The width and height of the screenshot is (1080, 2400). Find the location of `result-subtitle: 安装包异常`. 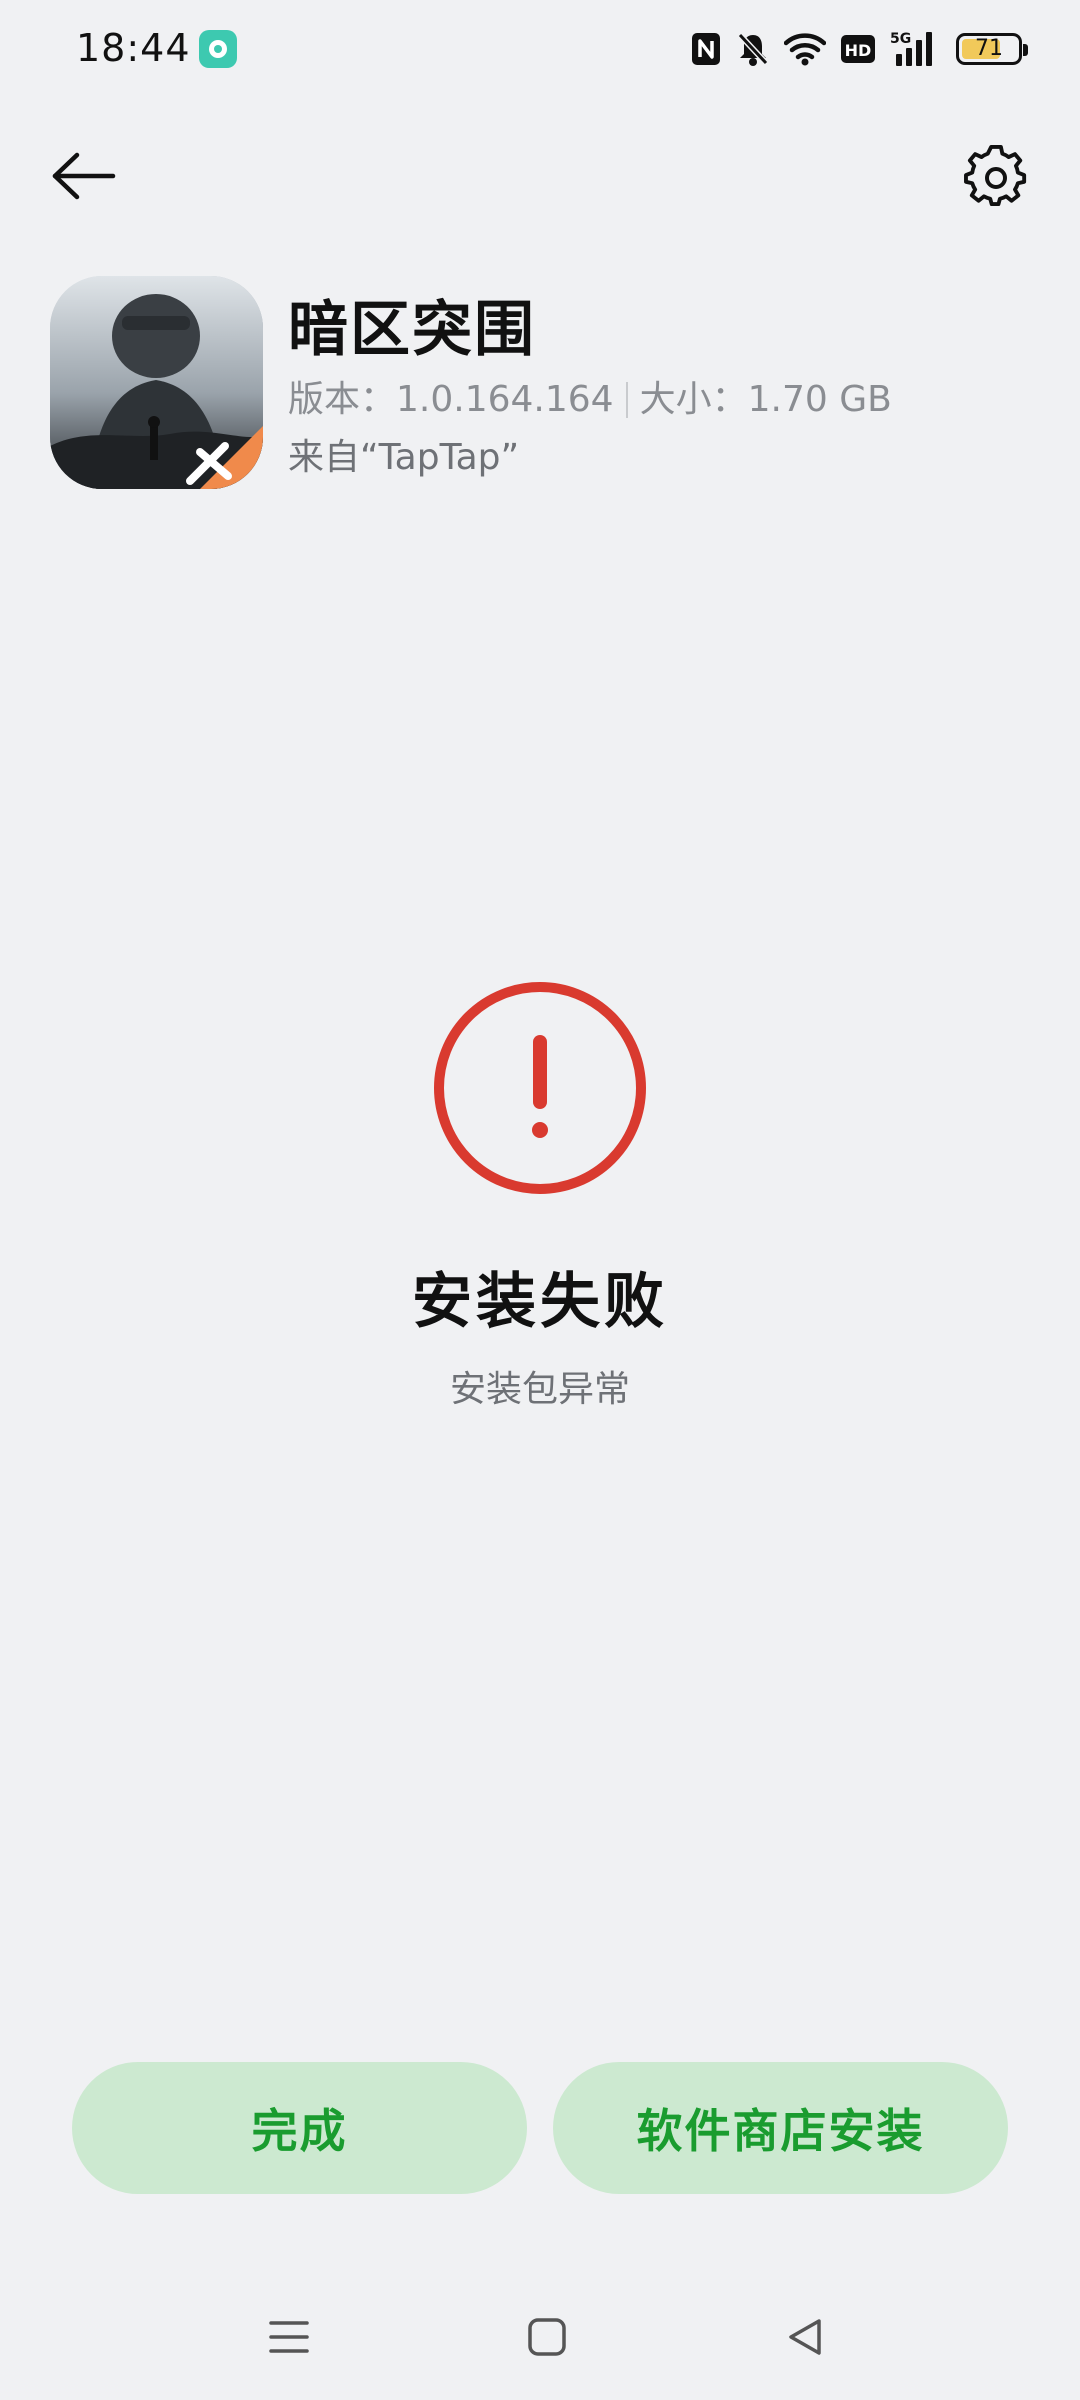

result-subtitle: 安装包异常 is located at coordinates (539, 1389).